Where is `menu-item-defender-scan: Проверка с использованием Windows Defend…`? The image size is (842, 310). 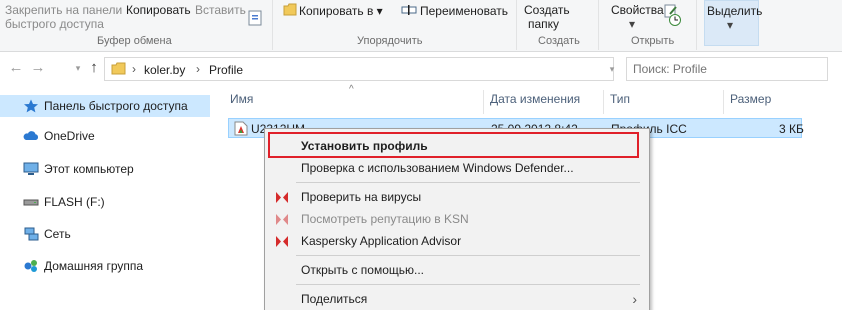
menu-item-defender-scan: Проверка с использованием Windows Defend… is located at coordinates (457, 168).